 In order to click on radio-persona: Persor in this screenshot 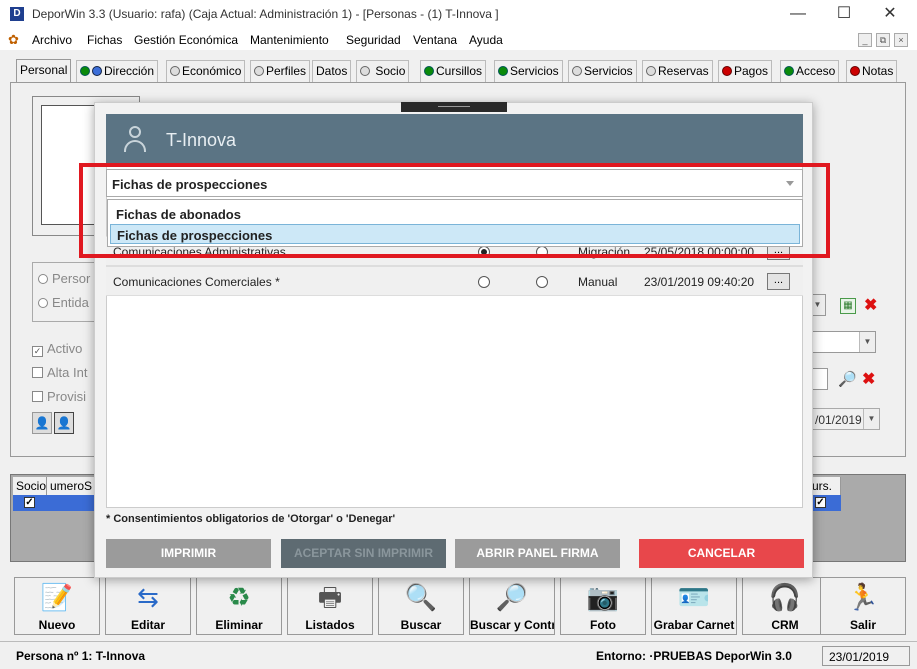, I will do `click(64, 278)`.